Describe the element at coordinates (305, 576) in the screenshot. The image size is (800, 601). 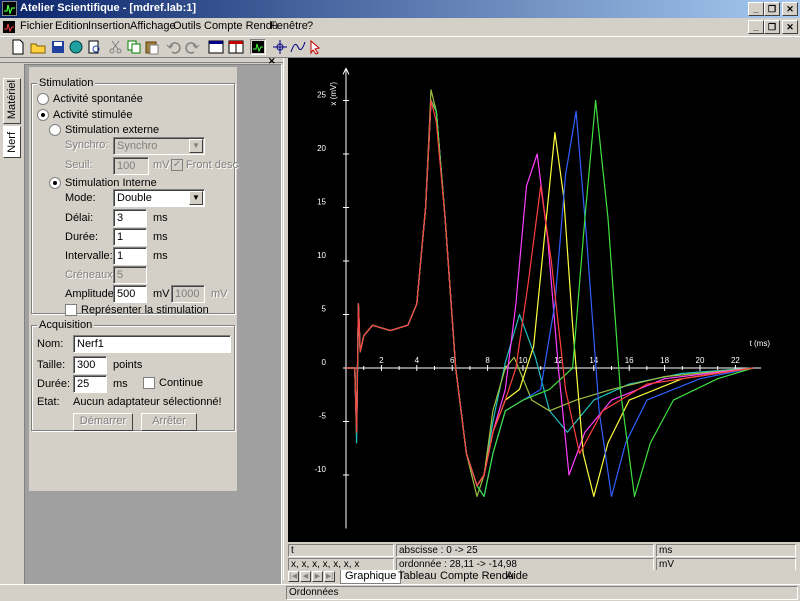
I see `prev-page-icon: ◀` at that location.